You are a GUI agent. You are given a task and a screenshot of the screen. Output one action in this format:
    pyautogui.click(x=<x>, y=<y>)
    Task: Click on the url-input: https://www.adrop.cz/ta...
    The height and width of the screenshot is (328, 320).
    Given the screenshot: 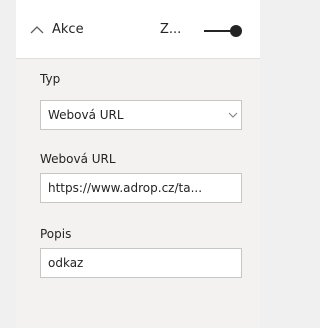 What is the action you would take?
    pyautogui.click(x=141, y=188)
    